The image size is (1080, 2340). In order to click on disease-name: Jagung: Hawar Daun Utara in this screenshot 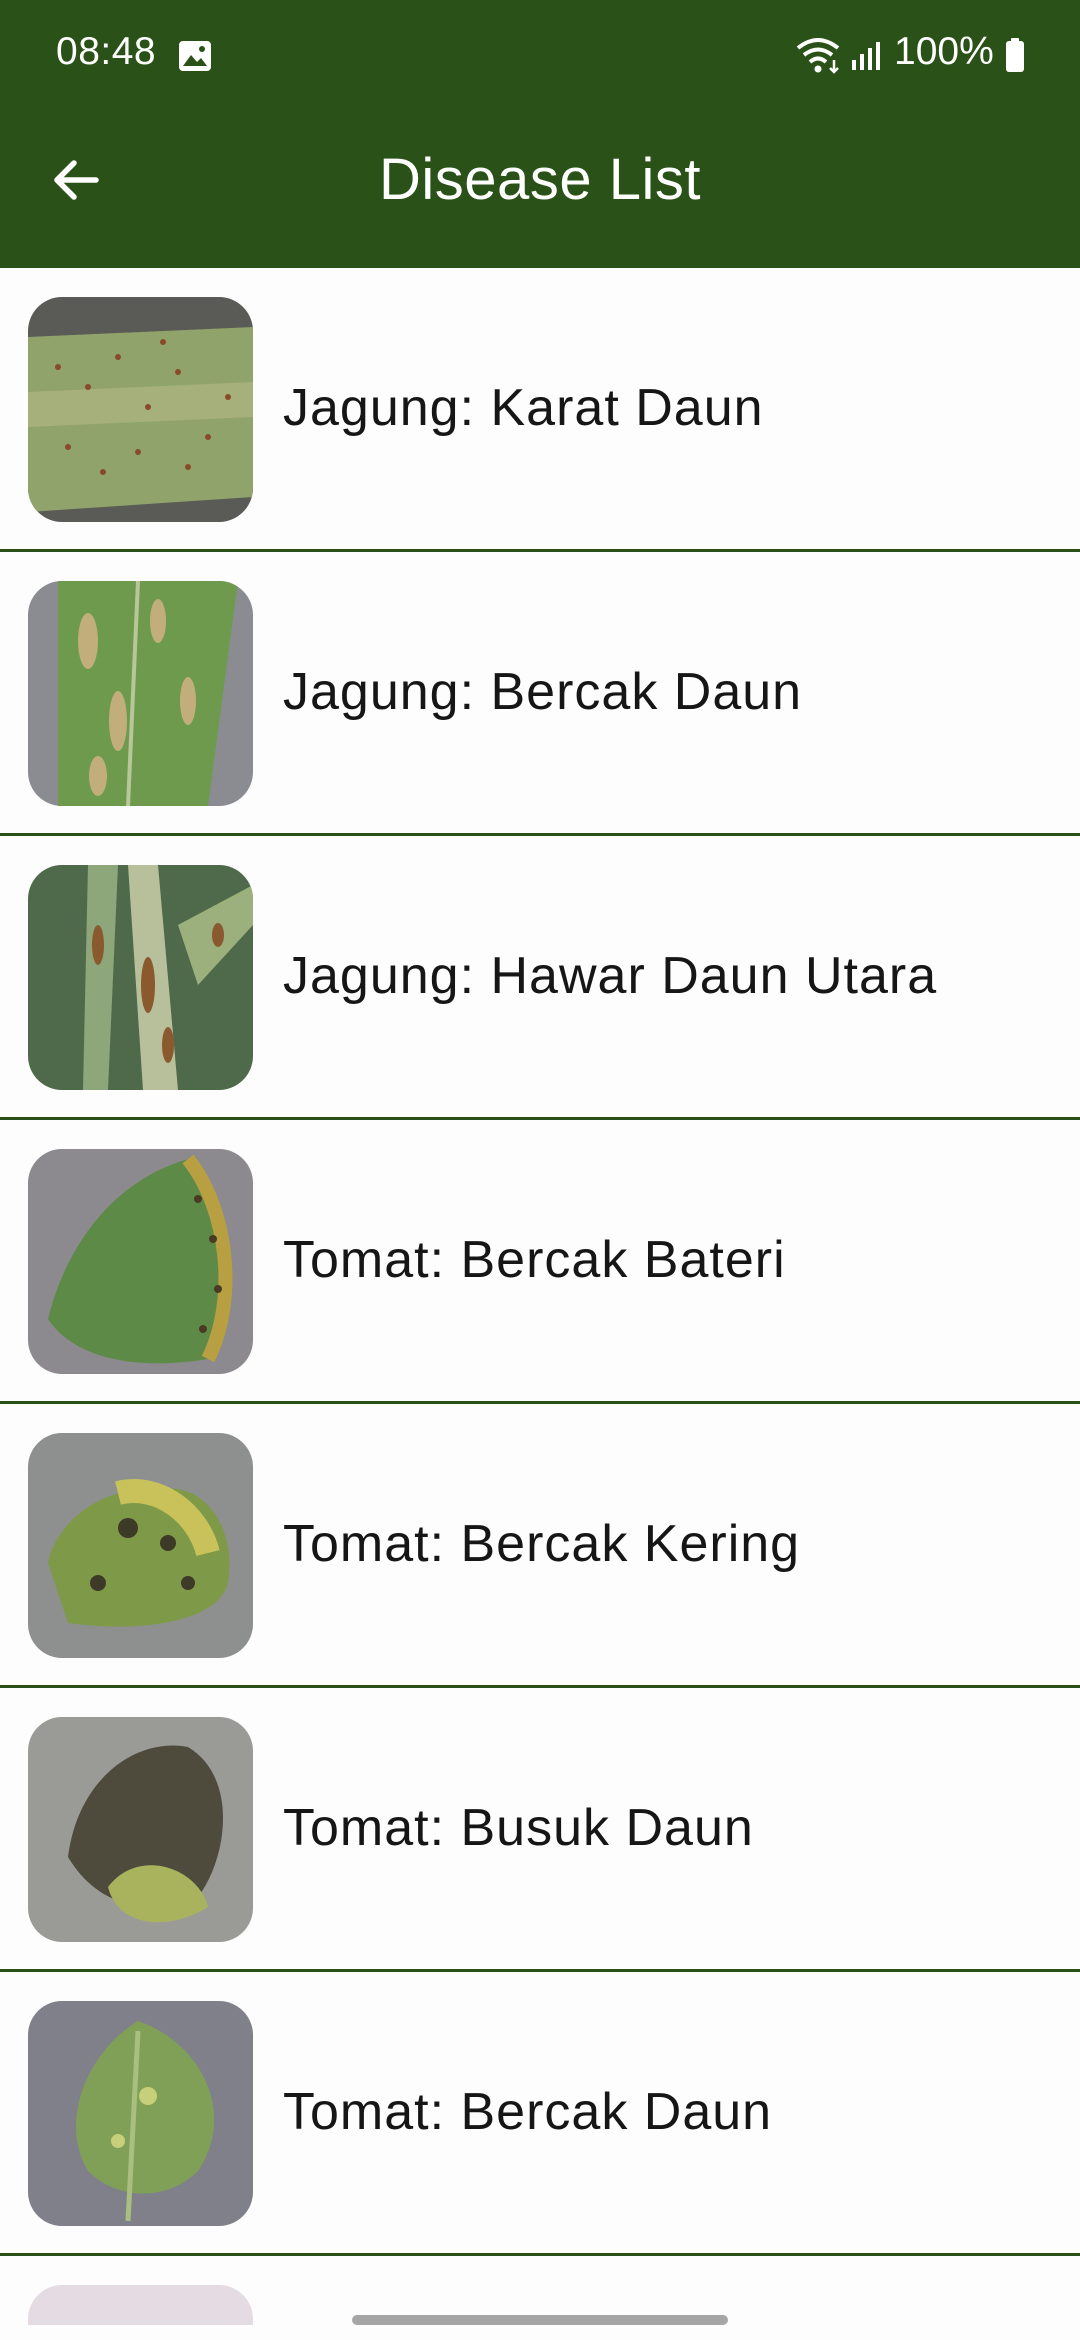, I will do `click(610, 976)`.